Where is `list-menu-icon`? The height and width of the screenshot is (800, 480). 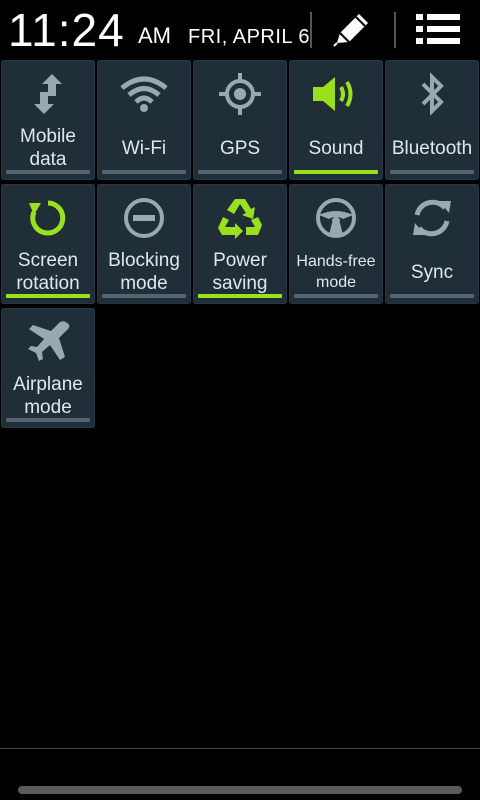 list-menu-icon is located at coordinates (438, 29).